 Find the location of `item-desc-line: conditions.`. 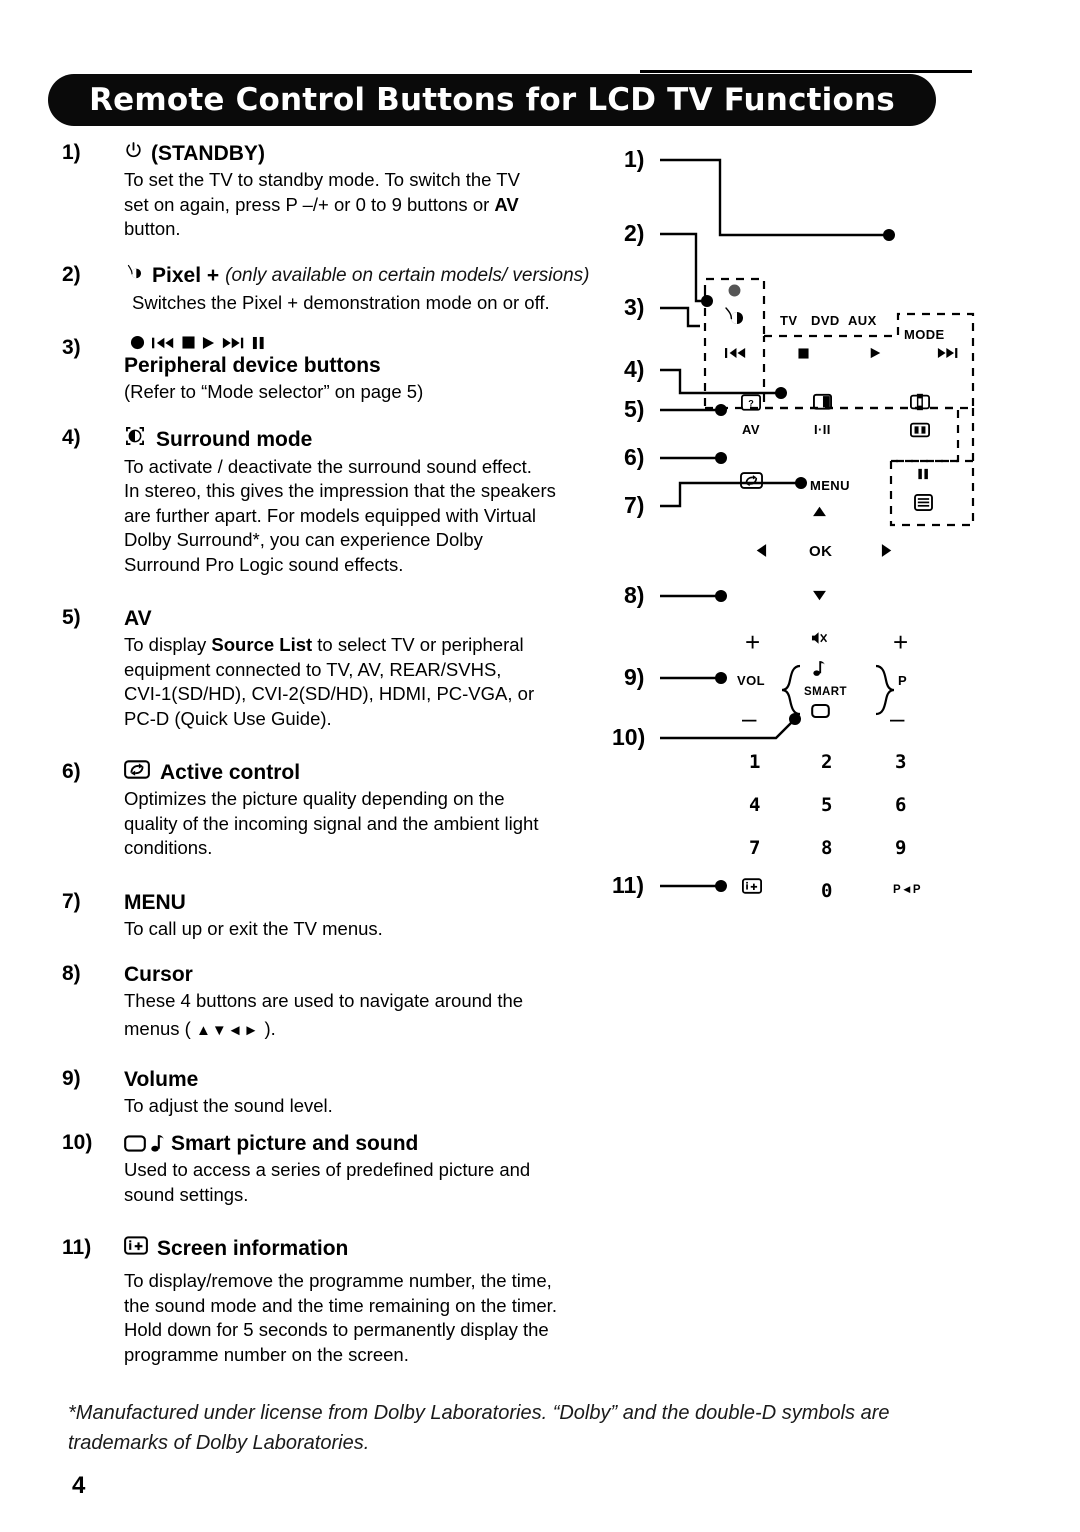

item-desc-line: conditions. is located at coordinates (168, 847).